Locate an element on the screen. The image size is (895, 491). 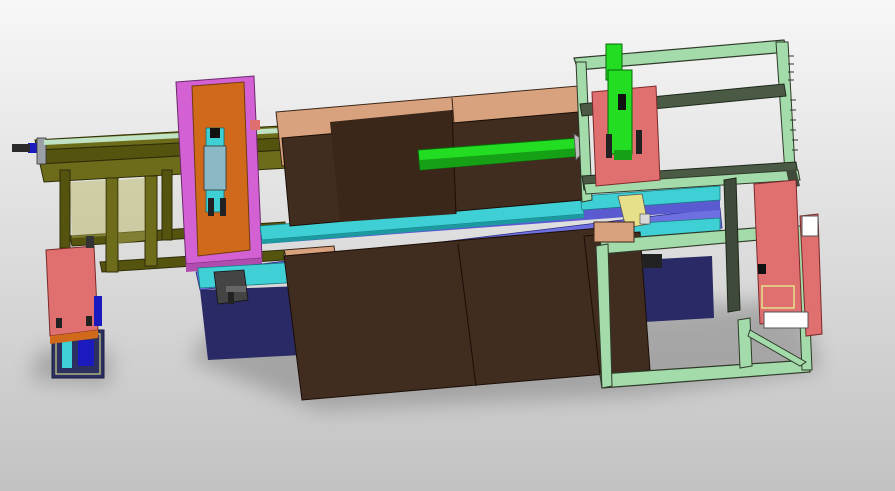
center-brackets is located at coordinates (231, 287).